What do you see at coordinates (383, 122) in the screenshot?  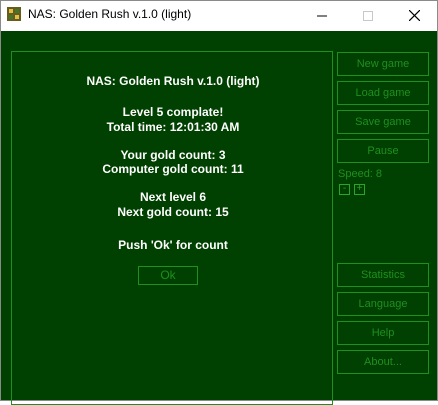 I see `save-game-button: Save game` at bounding box center [383, 122].